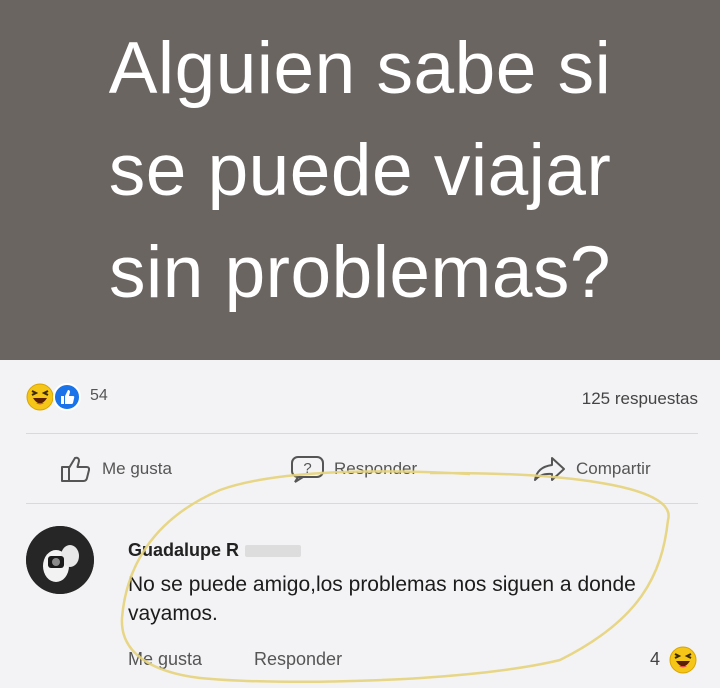 The height and width of the screenshot is (688, 720). I want to click on redaction-mark, so click(273, 551).